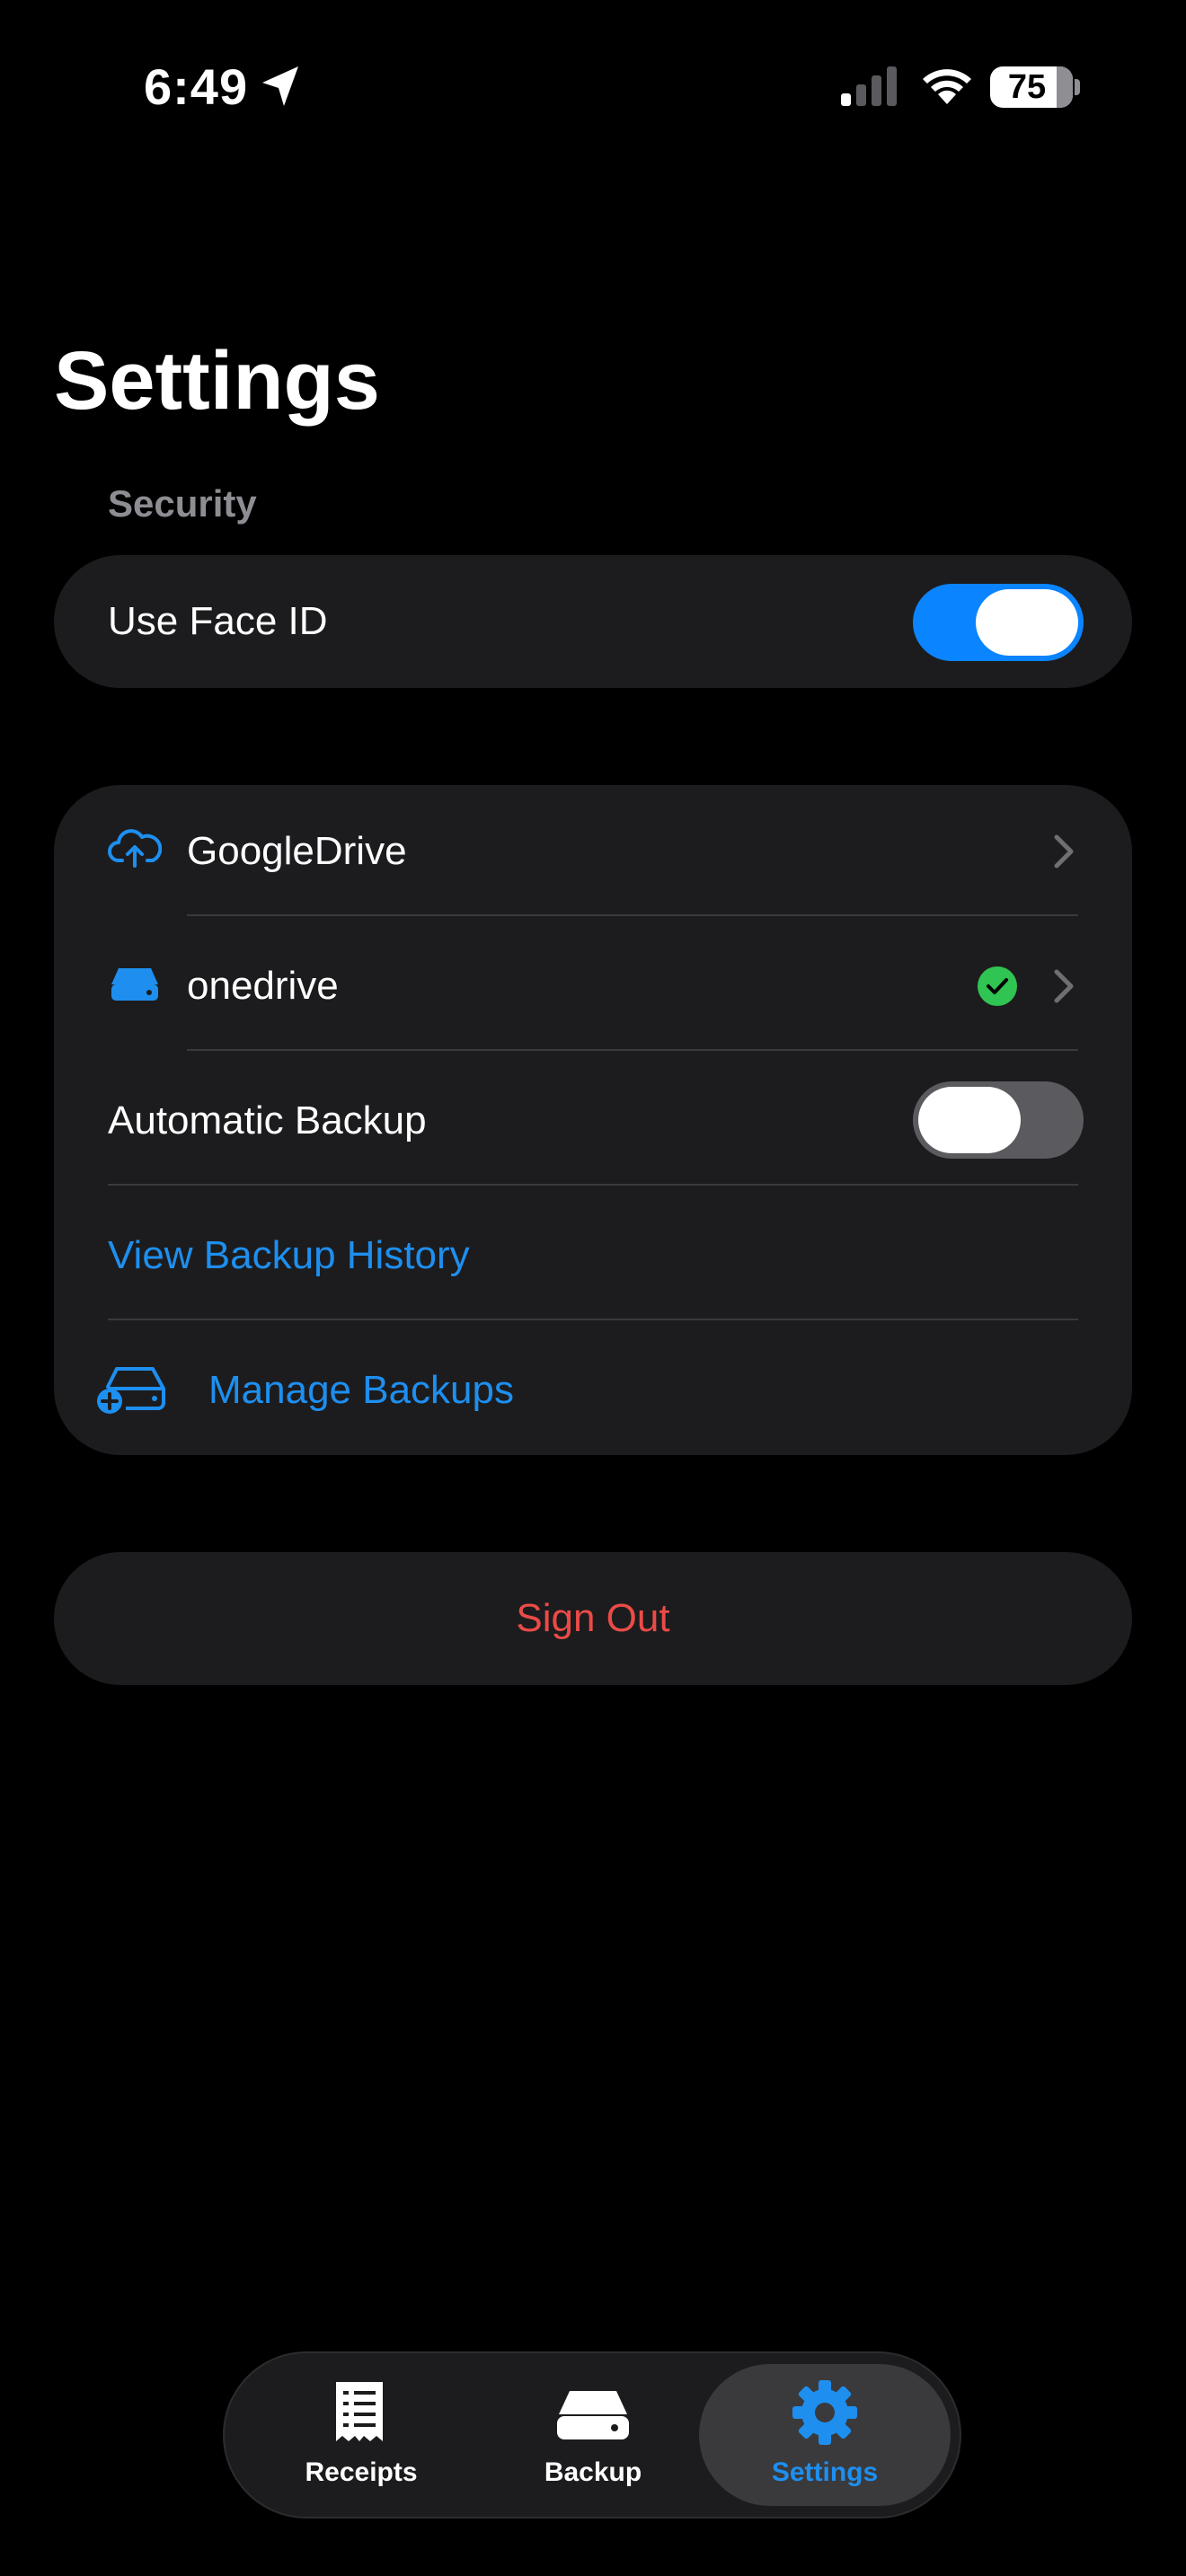 The image size is (1186, 2576). Describe the element at coordinates (825, 2472) in the screenshot. I see `tab-settings-label: Settings` at that location.